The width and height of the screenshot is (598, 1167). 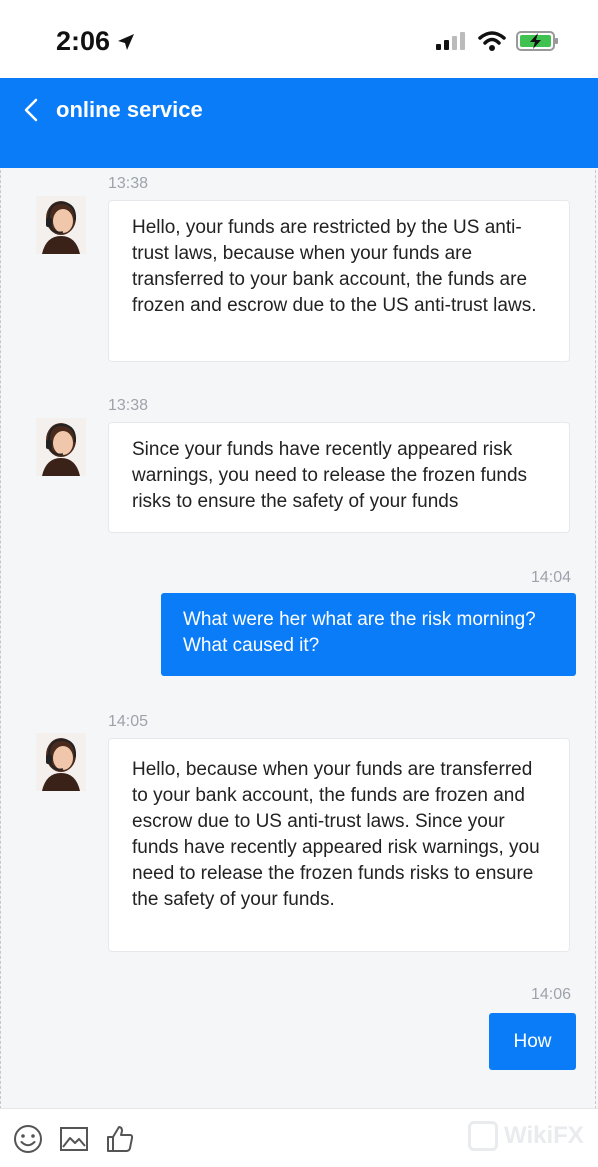 I want to click on message-time: 14:05, so click(x=128, y=721).